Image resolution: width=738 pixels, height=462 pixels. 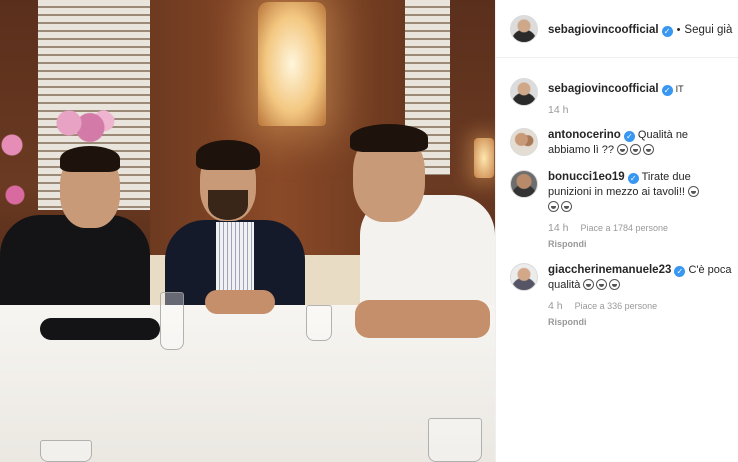 I want to click on follow-button: Segui già, so click(x=708, y=30).